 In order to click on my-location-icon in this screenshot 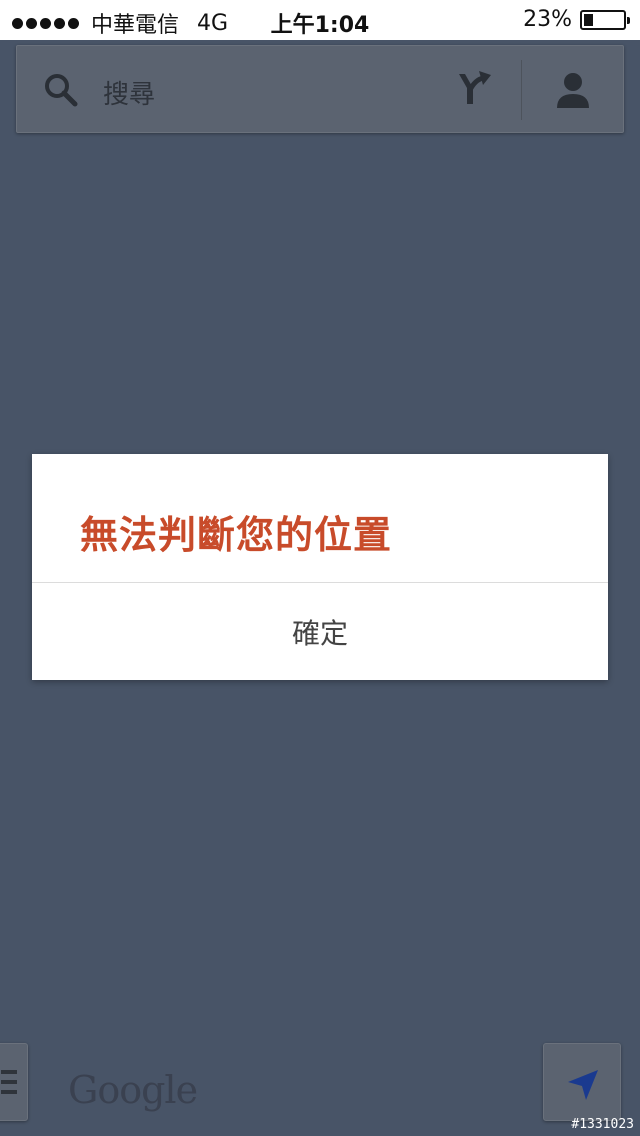, I will do `click(583, 1085)`.